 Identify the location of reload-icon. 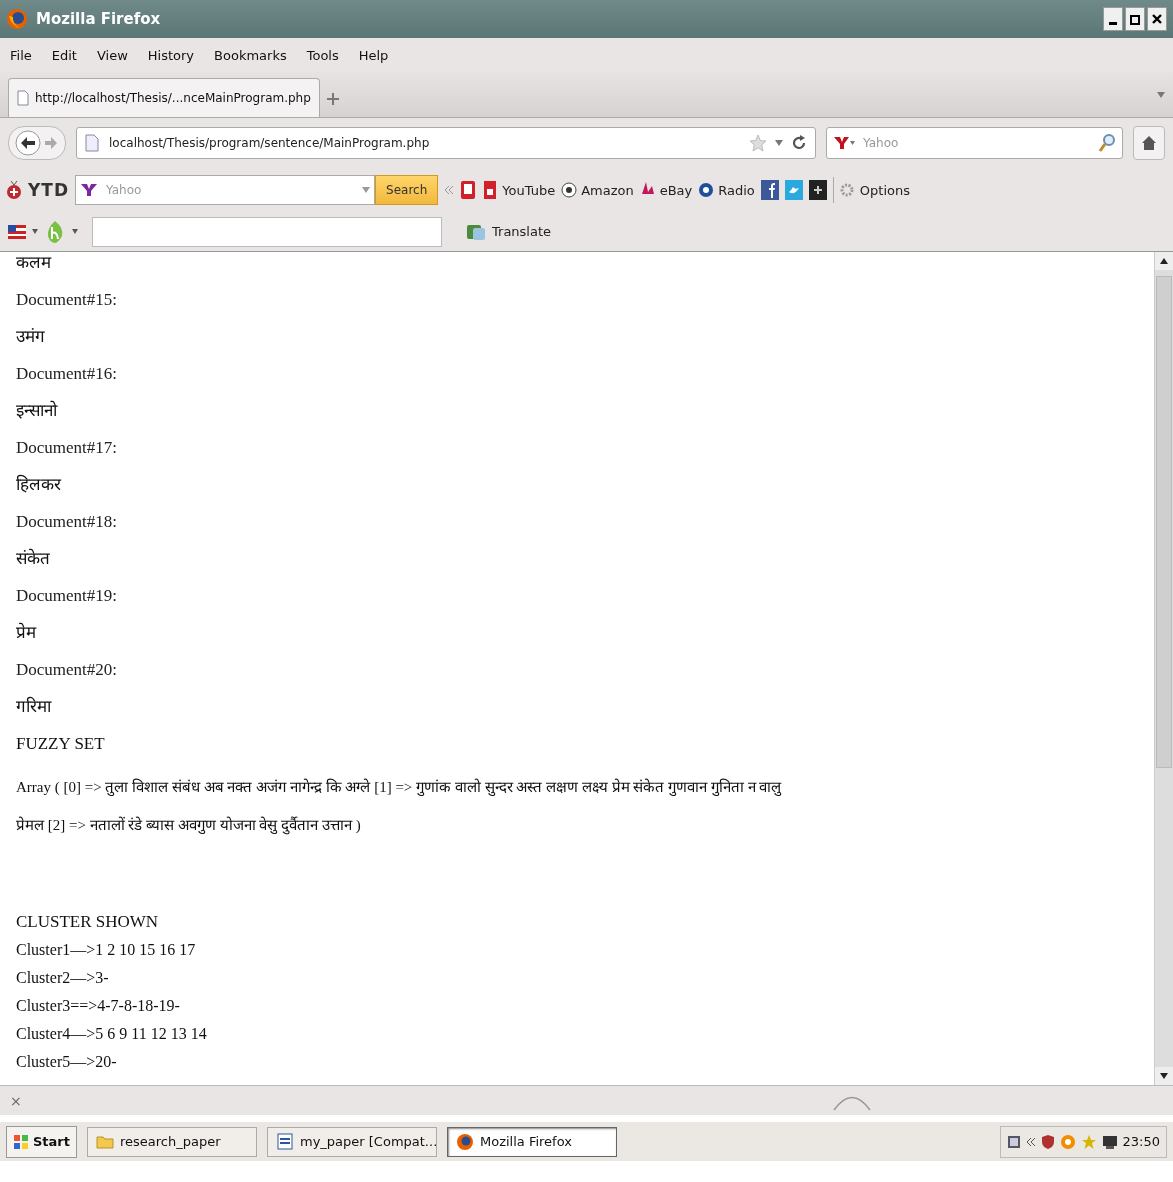
(799, 143).